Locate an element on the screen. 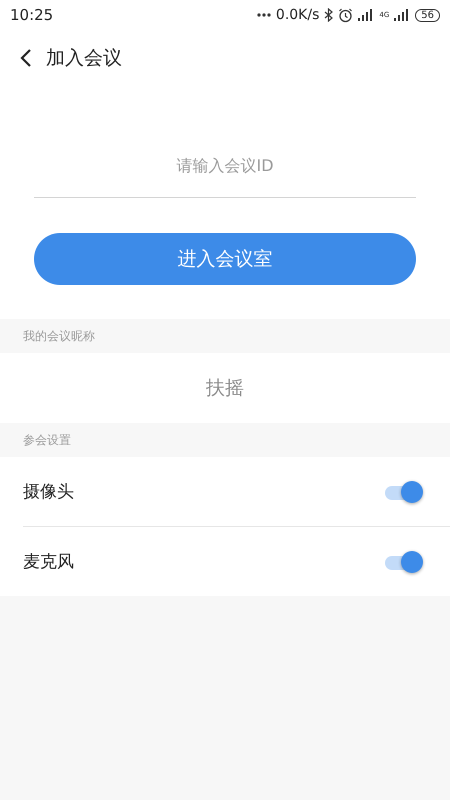  back-icon is located at coordinates (26, 58).